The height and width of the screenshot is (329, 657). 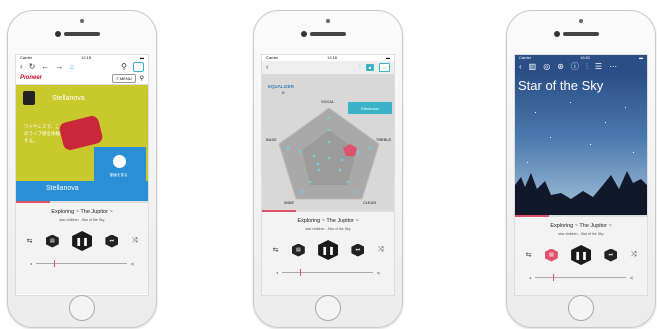 I want to click on artist-icon: ◎, so click(x=546, y=66).